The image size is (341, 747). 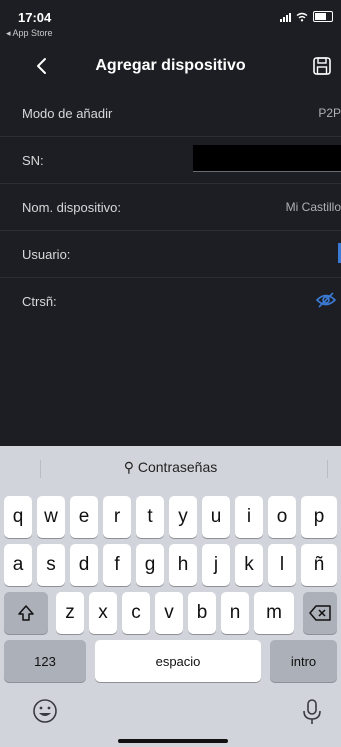 I want to click on device-name-label: Nom. dispositivo:, so click(x=71, y=207).